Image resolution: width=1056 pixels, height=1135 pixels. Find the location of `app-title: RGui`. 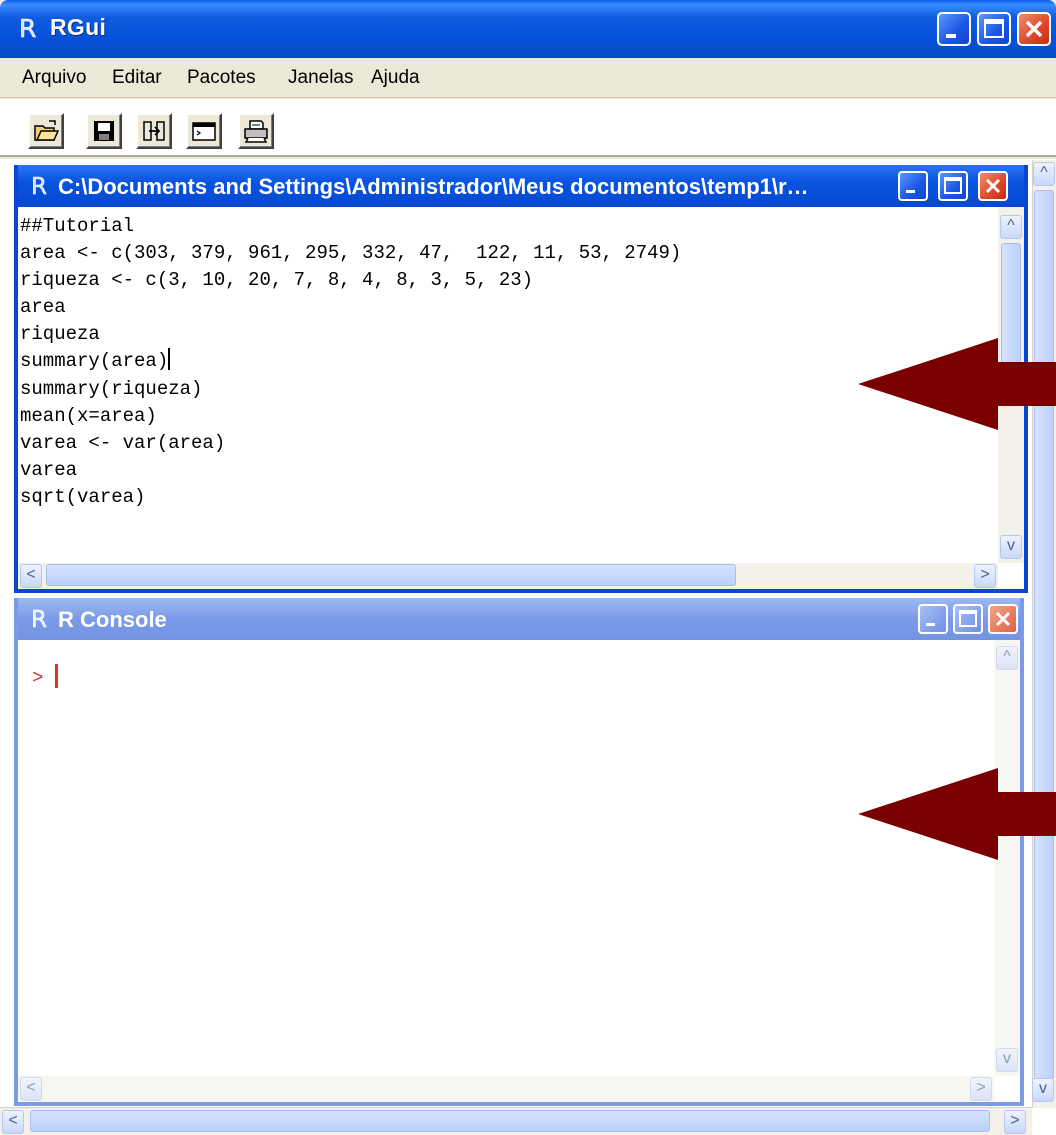

app-title: RGui is located at coordinates (78, 27).